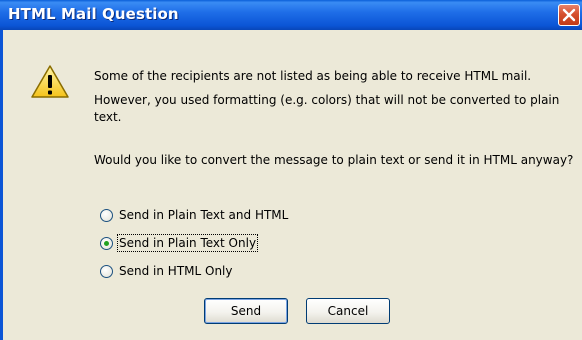 The height and width of the screenshot is (340, 582). Describe the element at coordinates (176, 271) in the screenshot. I see `option-label: Send in HTML Only` at that location.